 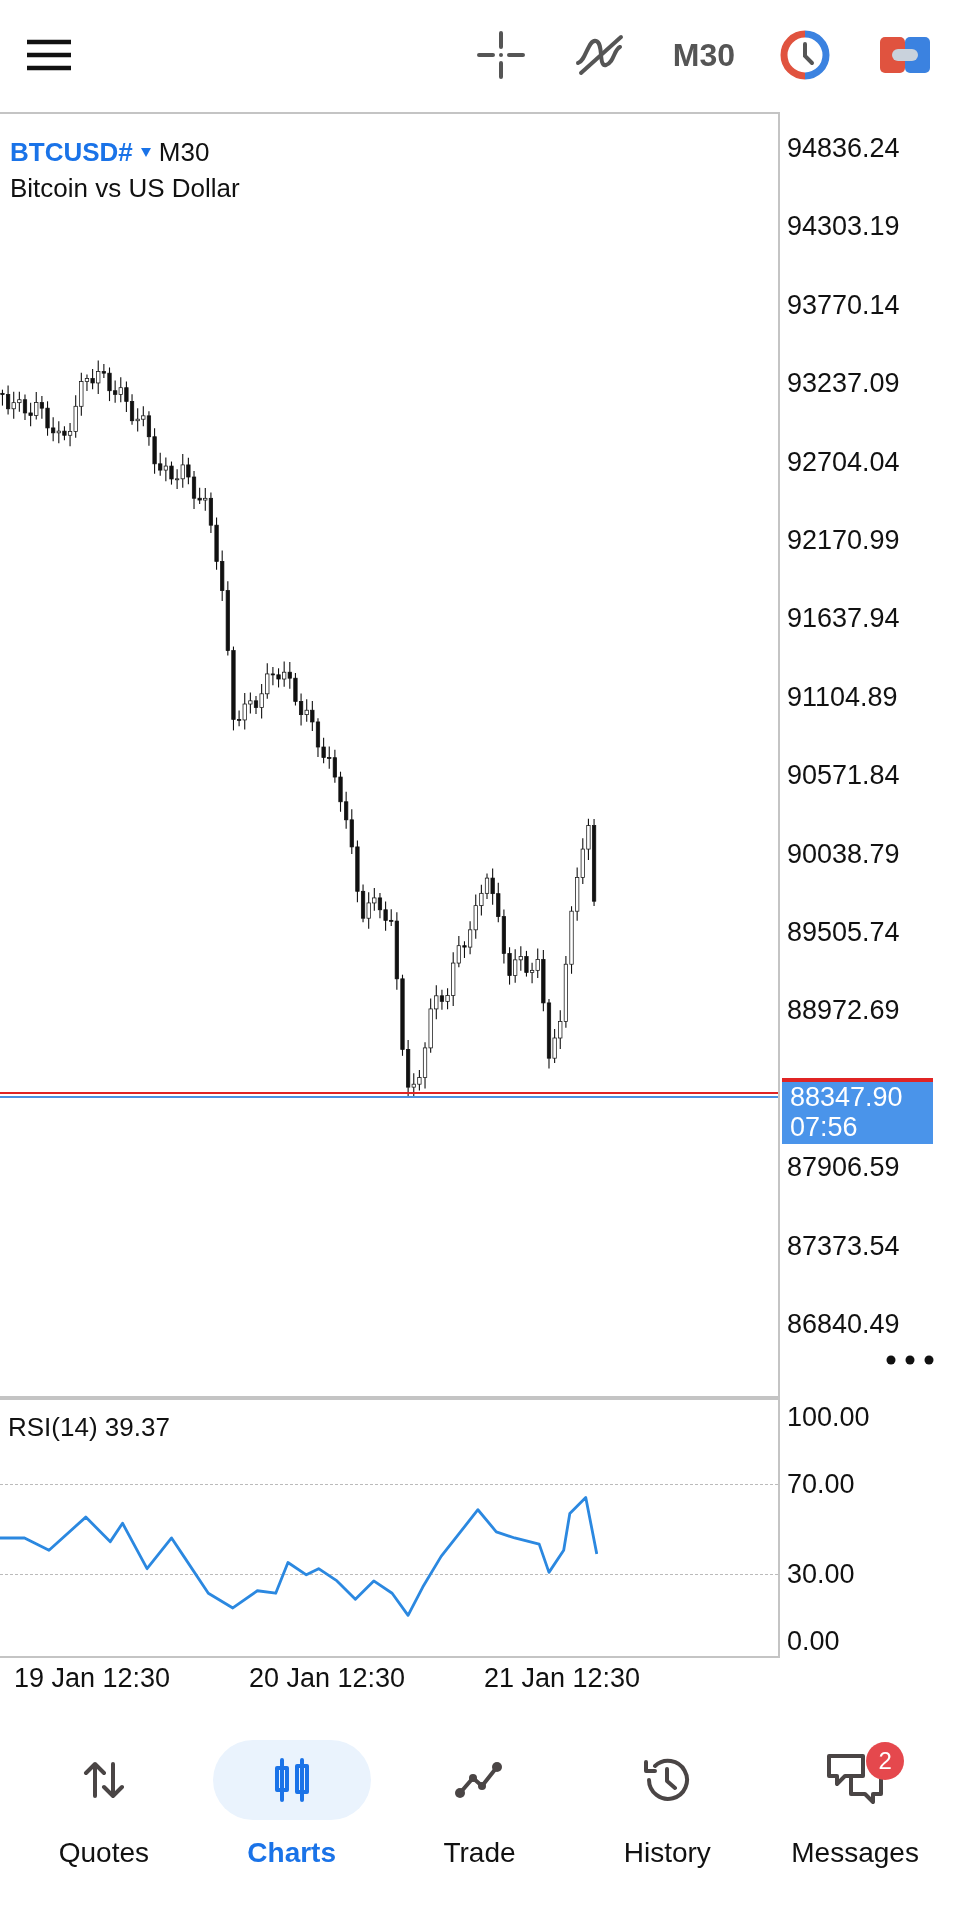 I want to click on rsi-axis-label: 70.00, so click(x=821, y=1484).